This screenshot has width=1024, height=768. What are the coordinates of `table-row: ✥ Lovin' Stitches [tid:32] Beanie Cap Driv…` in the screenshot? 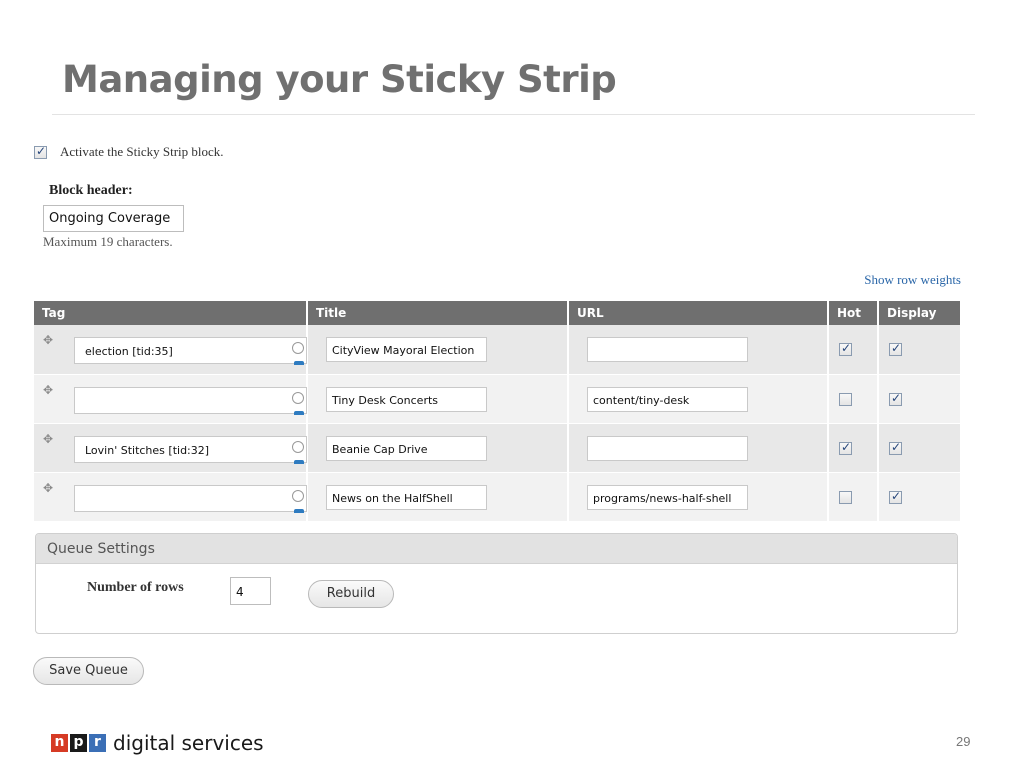 It's located at (497, 448).